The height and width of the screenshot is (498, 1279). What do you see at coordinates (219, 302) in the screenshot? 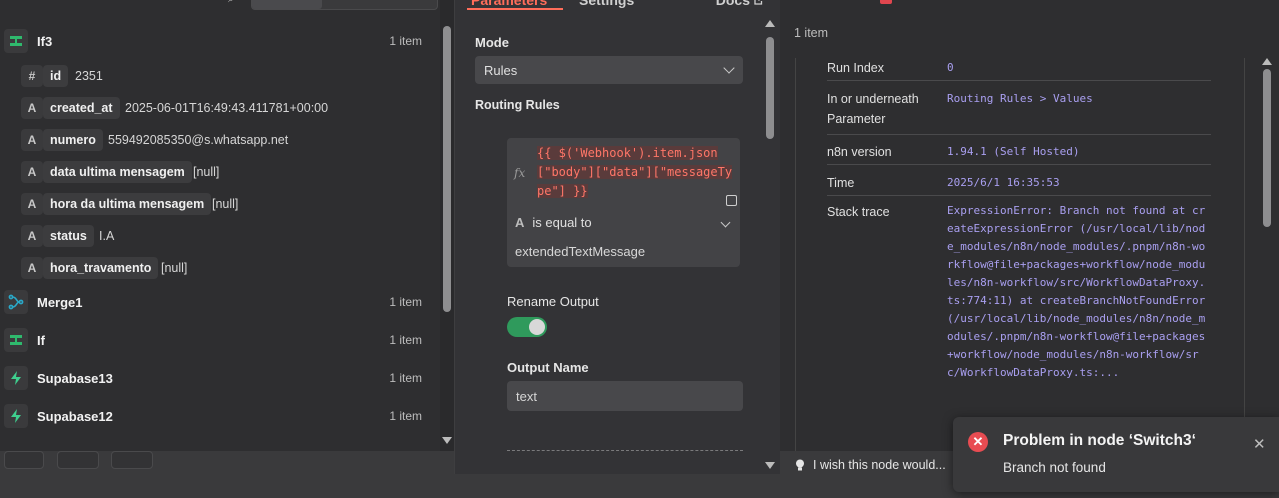
I see `node-row-merge1: Merge1 1 item` at bounding box center [219, 302].